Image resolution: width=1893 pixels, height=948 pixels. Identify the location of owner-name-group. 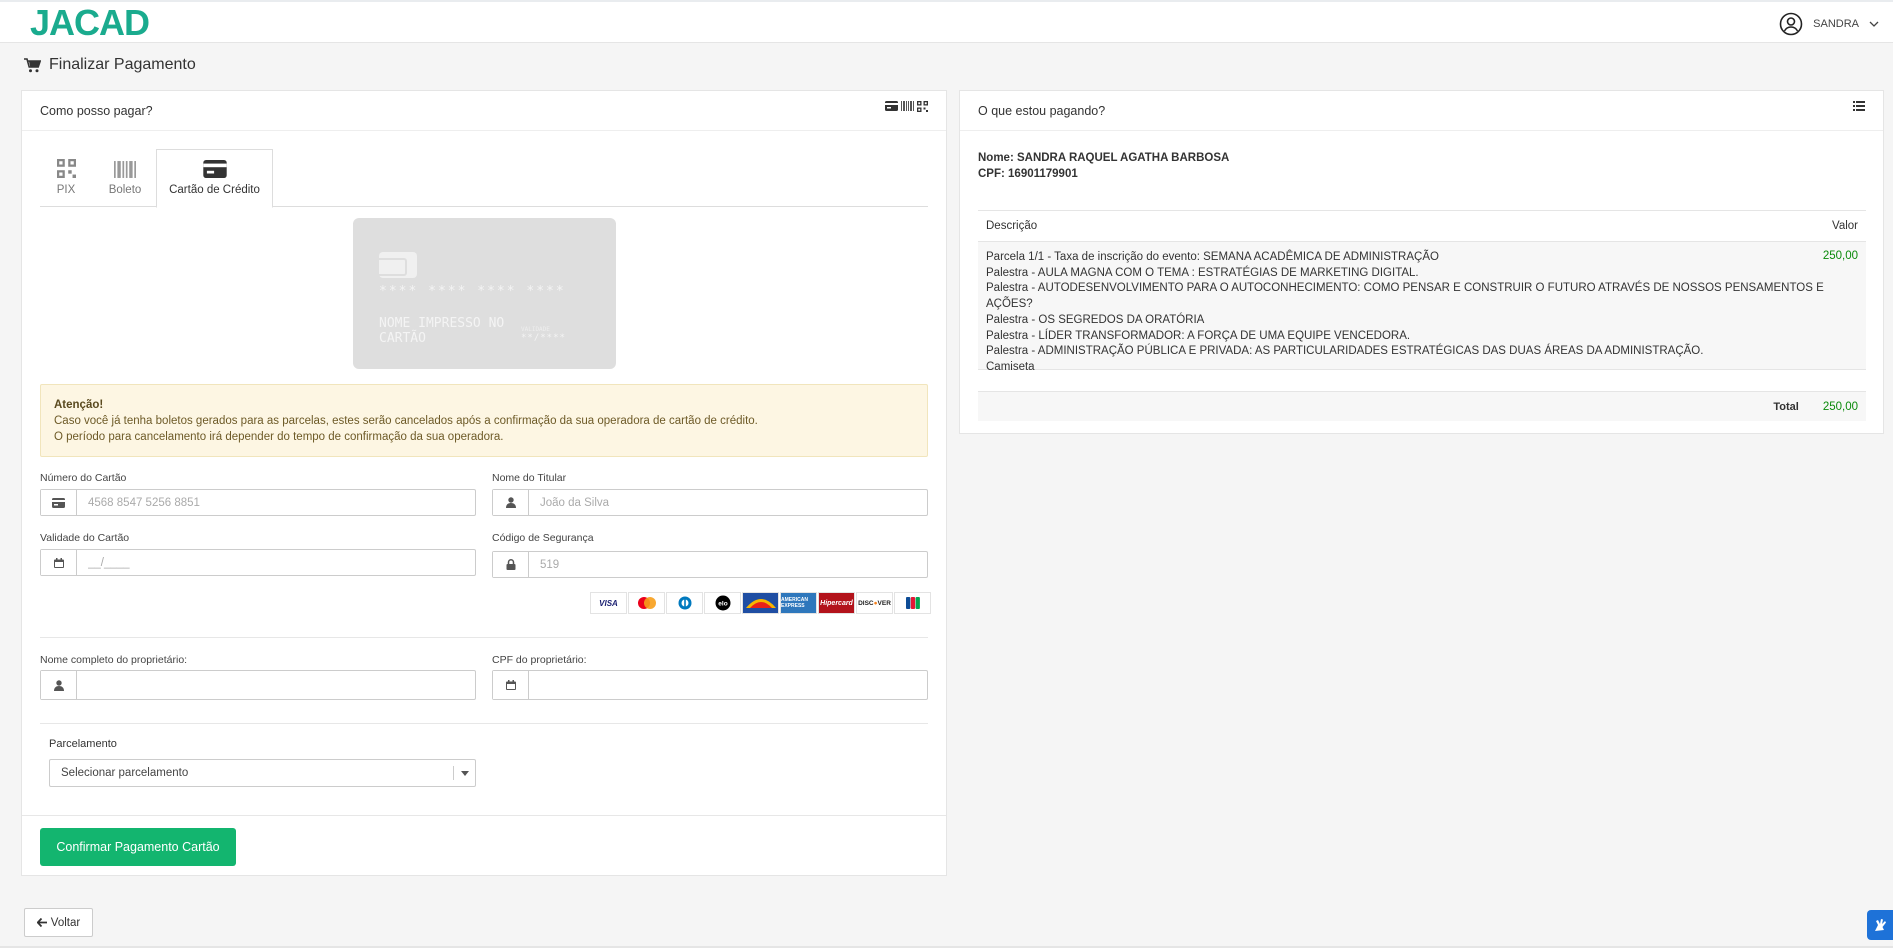
(258, 685).